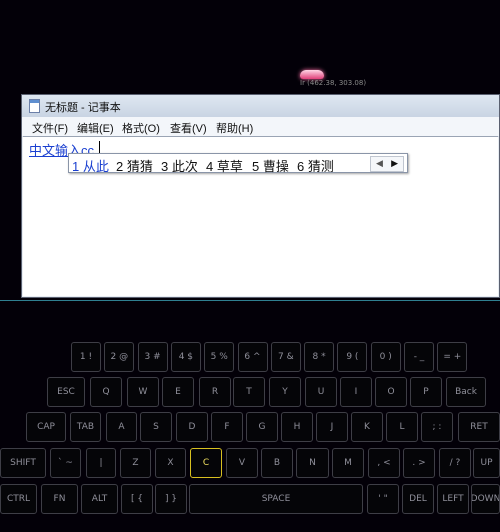 Image resolution: width=500 pixels, height=532 pixels. Describe the element at coordinates (466, 392) in the screenshot. I see `key-back: Back` at that location.